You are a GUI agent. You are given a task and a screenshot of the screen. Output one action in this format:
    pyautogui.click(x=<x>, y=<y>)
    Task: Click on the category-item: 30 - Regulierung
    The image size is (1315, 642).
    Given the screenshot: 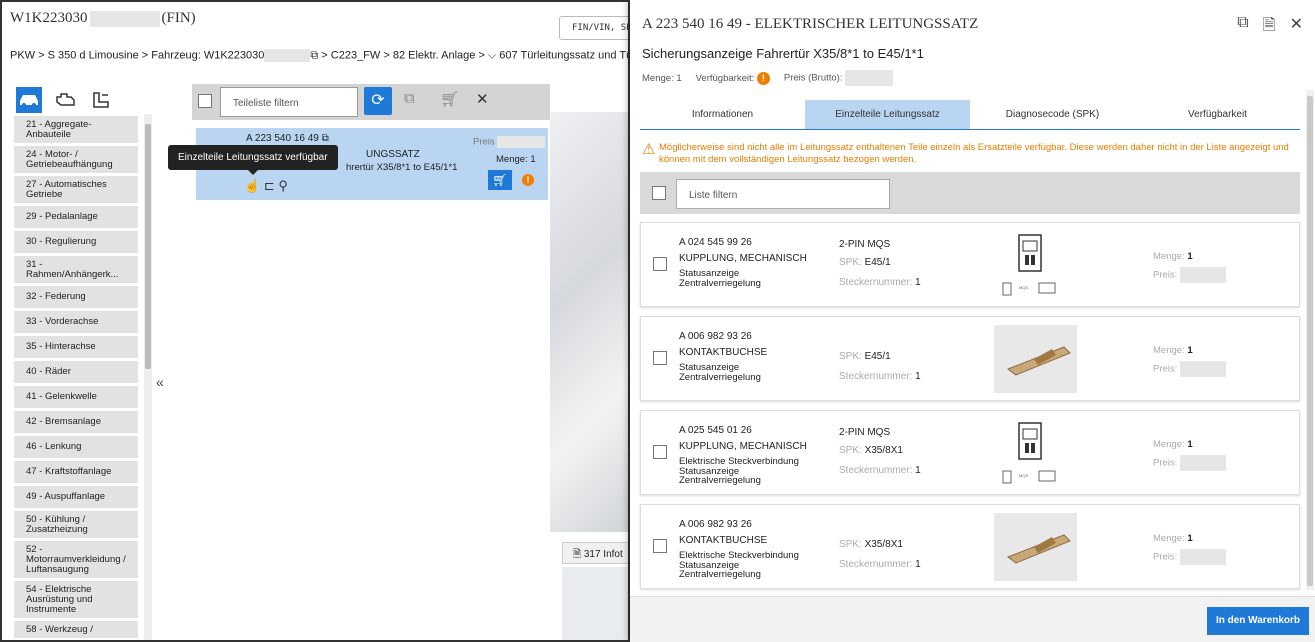 What is the action you would take?
    pyautogui.click(x=76, y=242)
    